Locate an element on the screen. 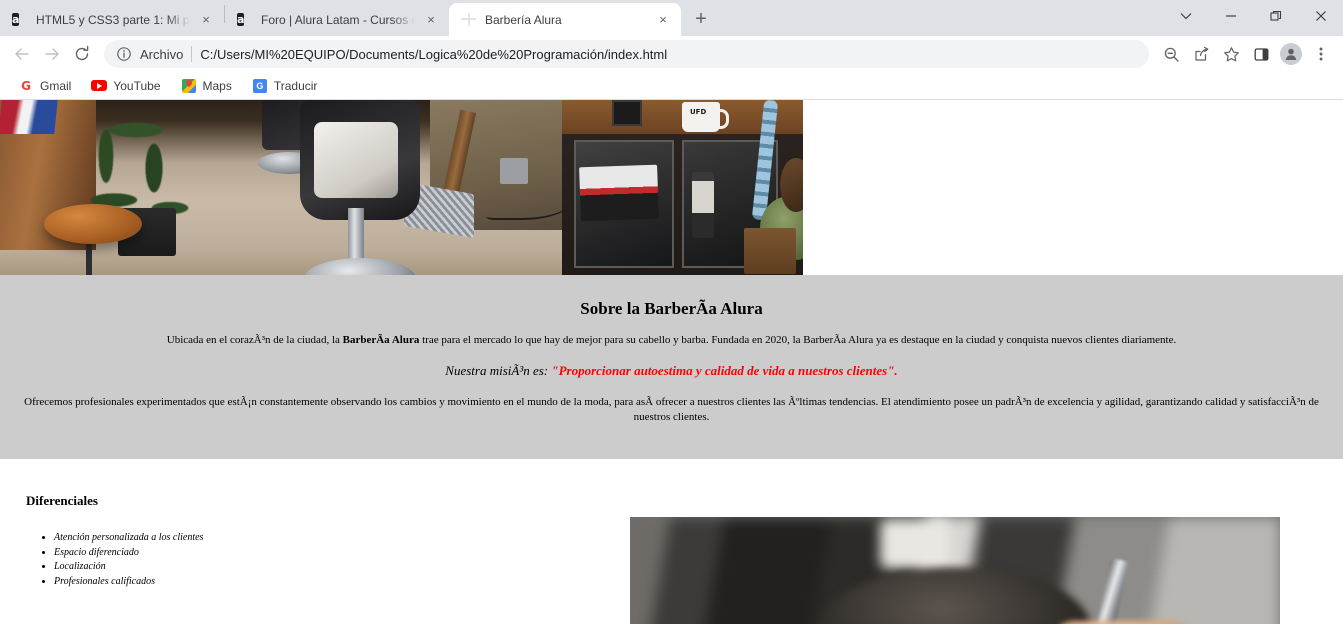 The height and width of the screenshot is (624, 1343). back-button is located at coordinates (22, 54).